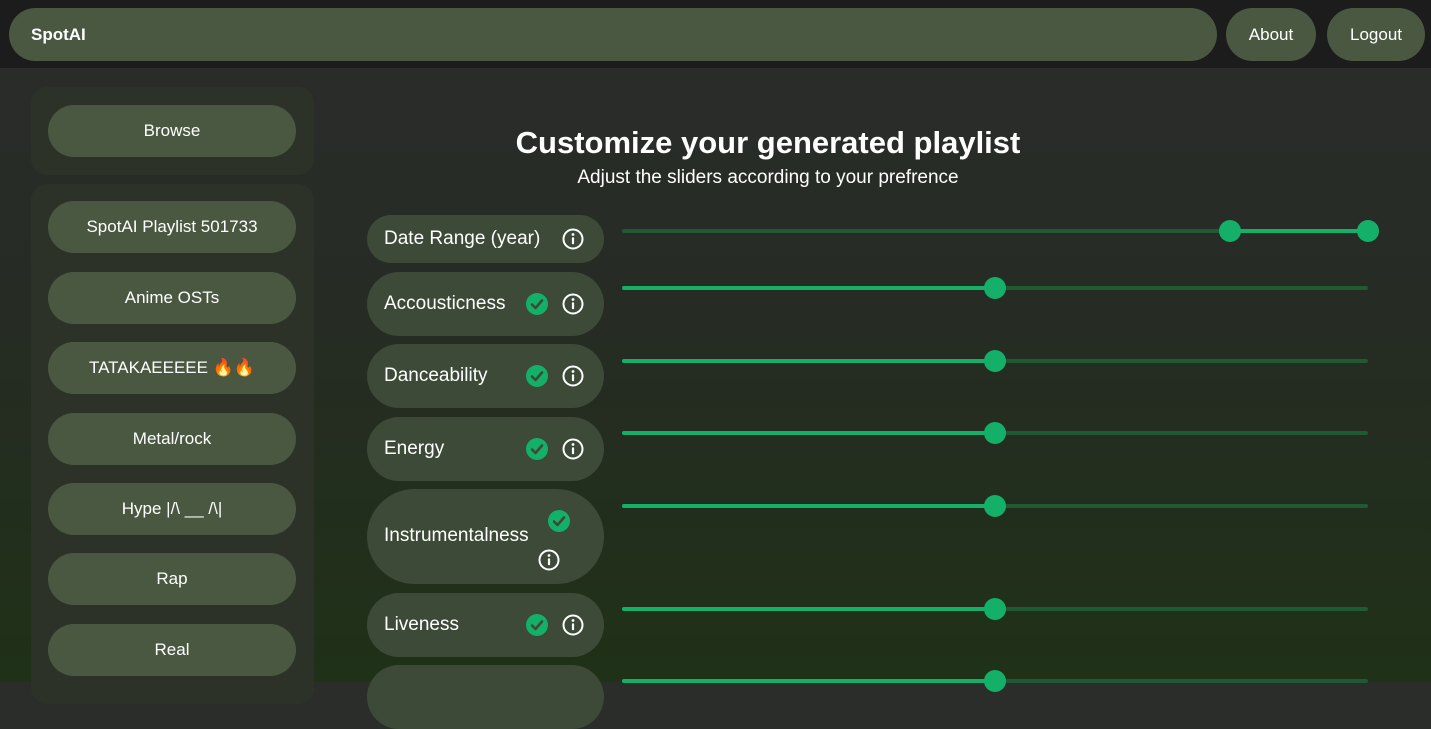  I want to click on slider-thumb-min, so click(1229, 231).